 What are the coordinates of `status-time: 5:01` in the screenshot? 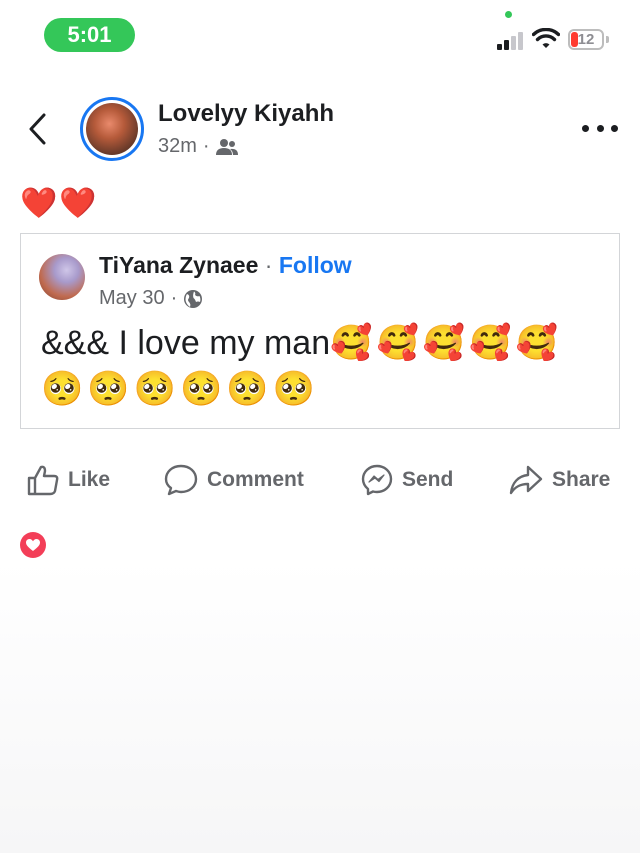 It's located at (89, 35).